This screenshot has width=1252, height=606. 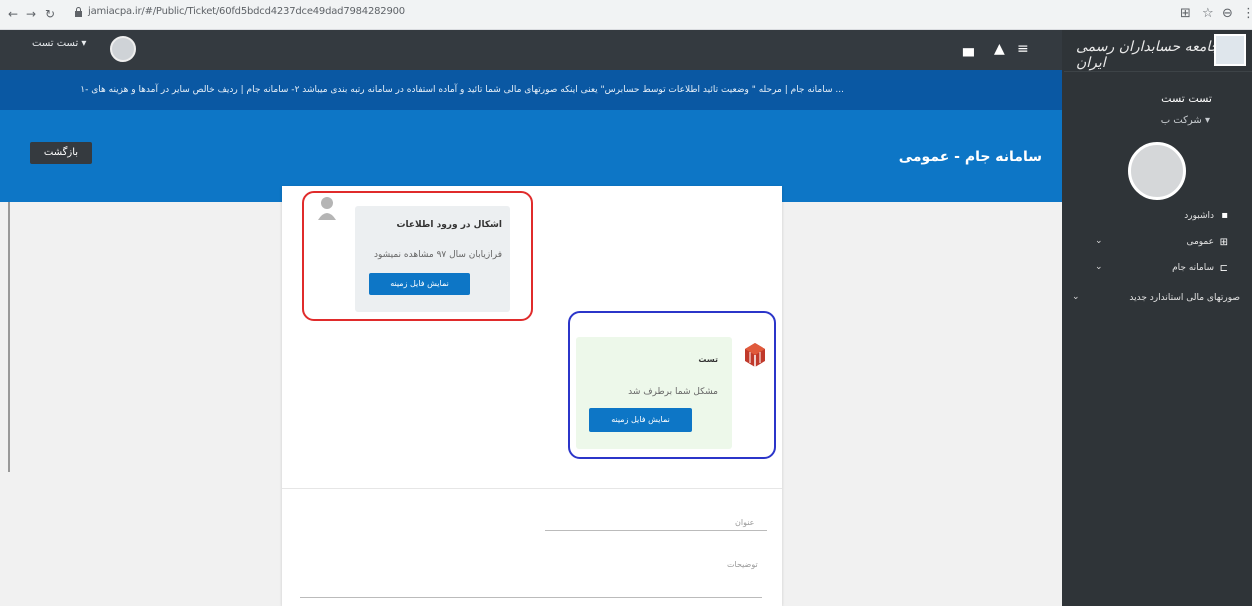 I want to click on sidebar-item-financial-statements: صورتهای مالی استاندارد جدید, so click(x=1184, y=298).